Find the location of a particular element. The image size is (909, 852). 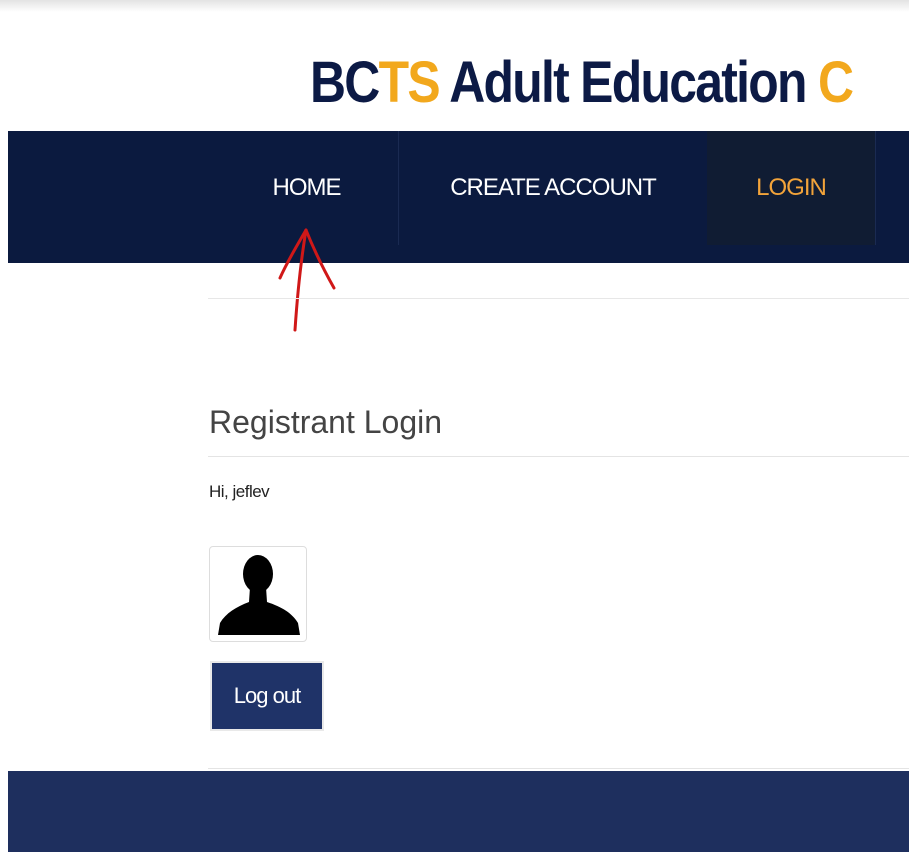

section-title: Registrant Login is located at coordinates (326, 422).